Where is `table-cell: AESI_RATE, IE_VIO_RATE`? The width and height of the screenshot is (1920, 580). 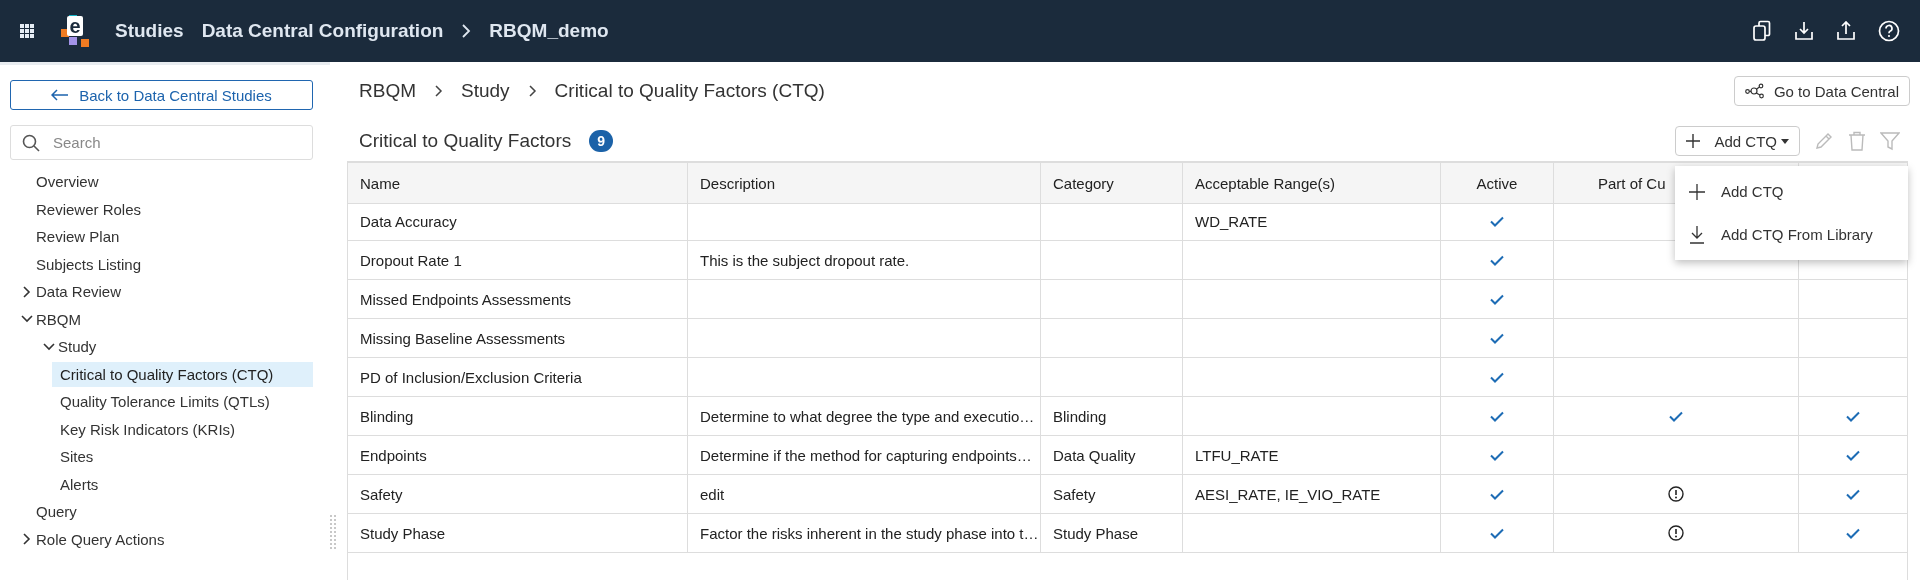 table-cell: AESI_RATE, IE_VIO_RATE is located at coordinates (1312, 494).